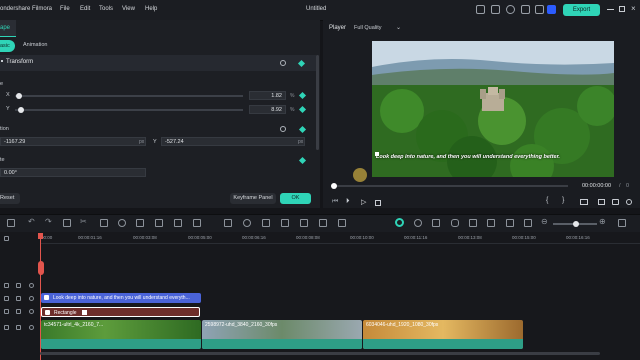 This screenshot has width=640, height=360. I want to click on playhead-marker, so click(41, 268).